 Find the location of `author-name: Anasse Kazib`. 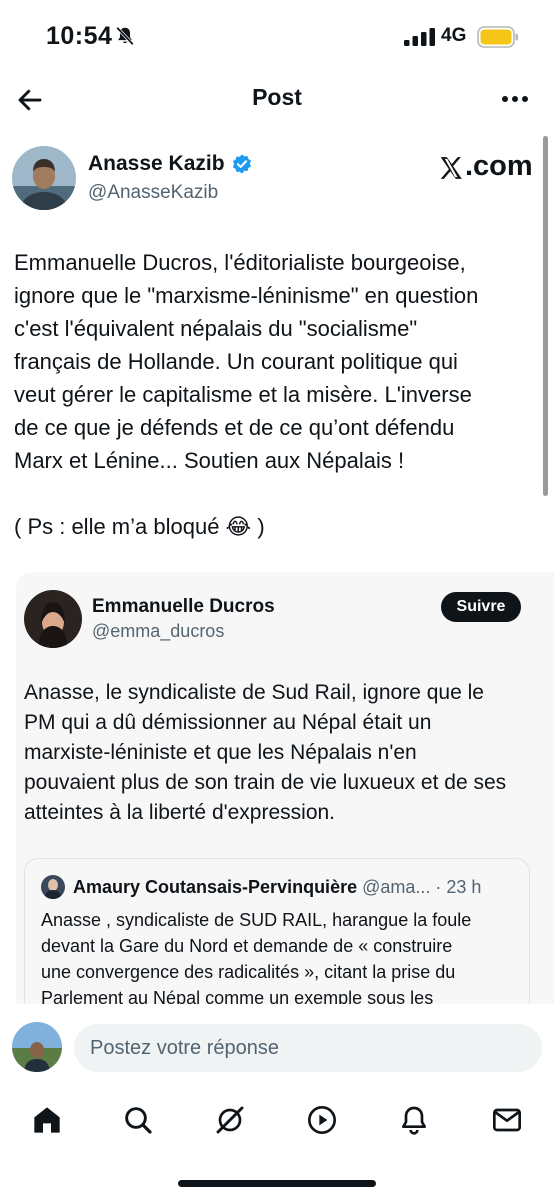

author-name: Anasse Kazib is located at coordinates (170, 164).